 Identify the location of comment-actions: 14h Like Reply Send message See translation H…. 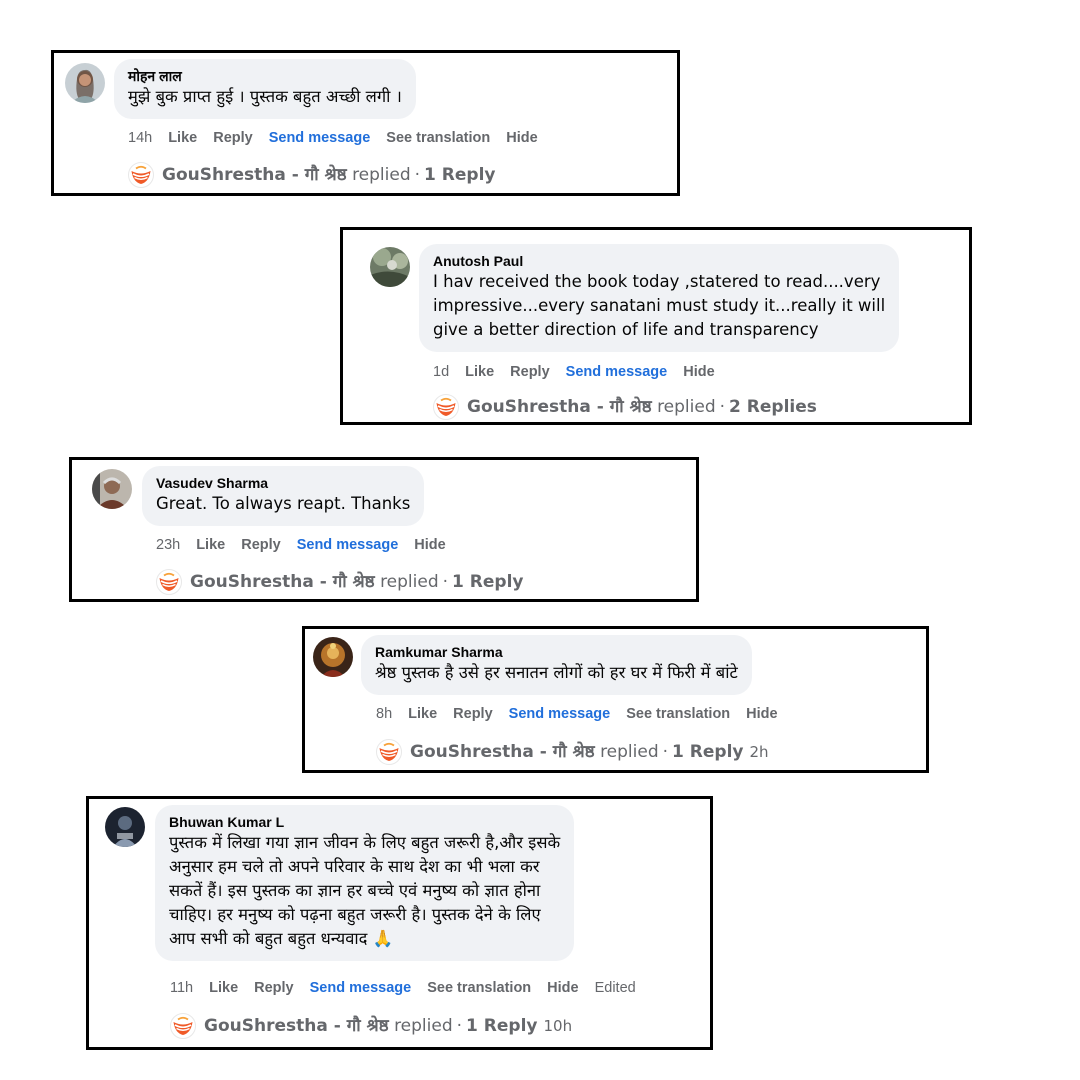
(341, 138).